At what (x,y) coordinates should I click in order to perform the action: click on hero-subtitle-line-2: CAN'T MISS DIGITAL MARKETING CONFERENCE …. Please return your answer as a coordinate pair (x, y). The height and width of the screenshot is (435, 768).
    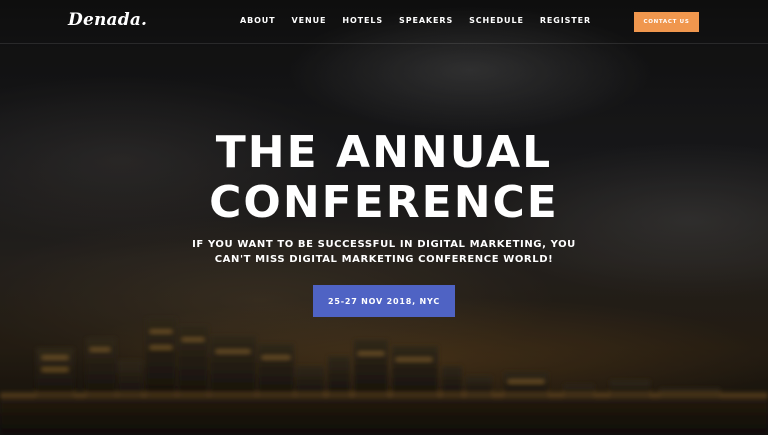
    Looking at the image, I should click on (384, 259).